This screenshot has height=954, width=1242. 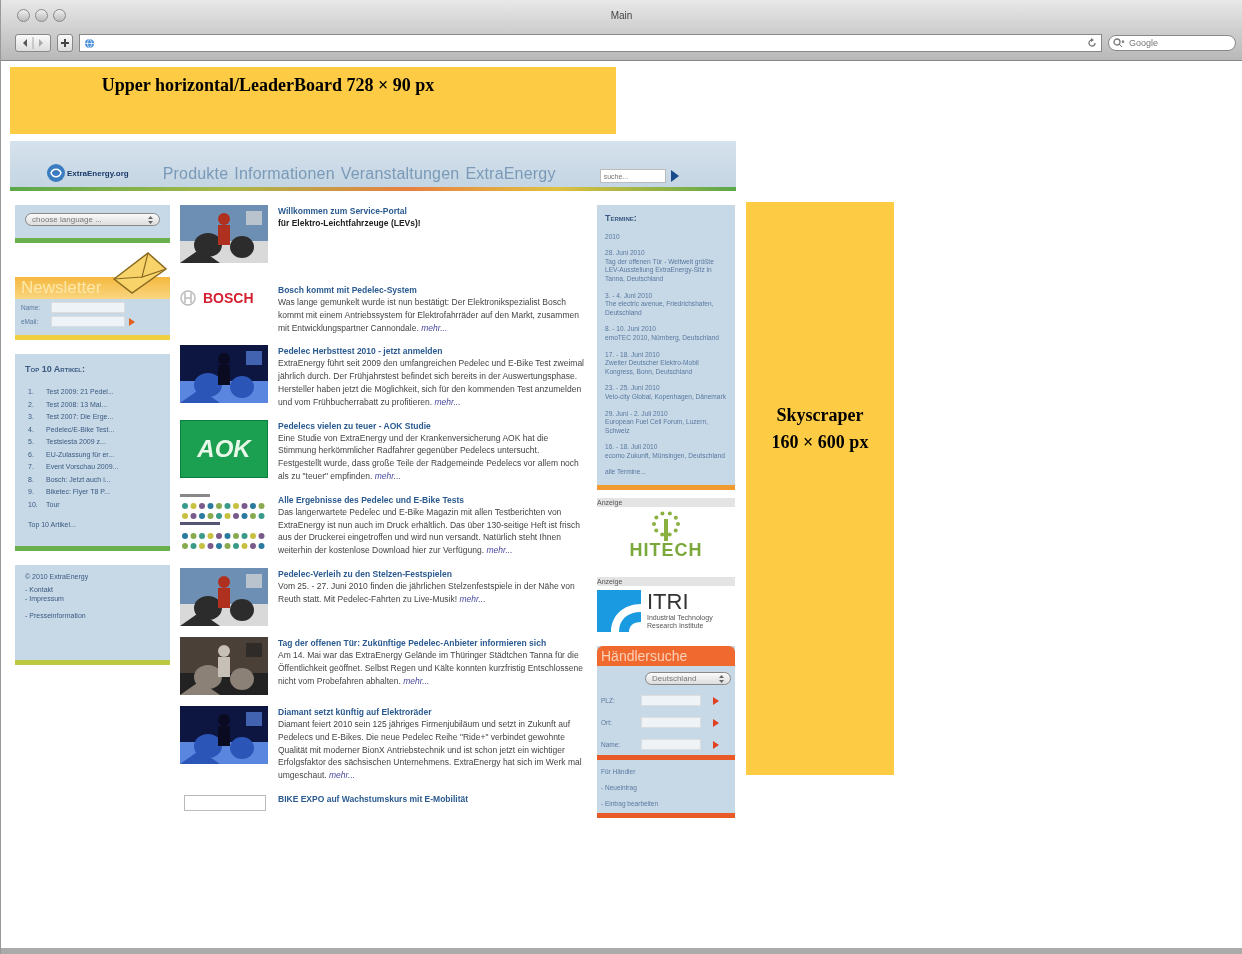 What do you see at coordinates (431, 425) in the screenshot?
I see `article-title: Pedelecs vielen zu teuer - AOK Studie` at bounding box center [431, 425].